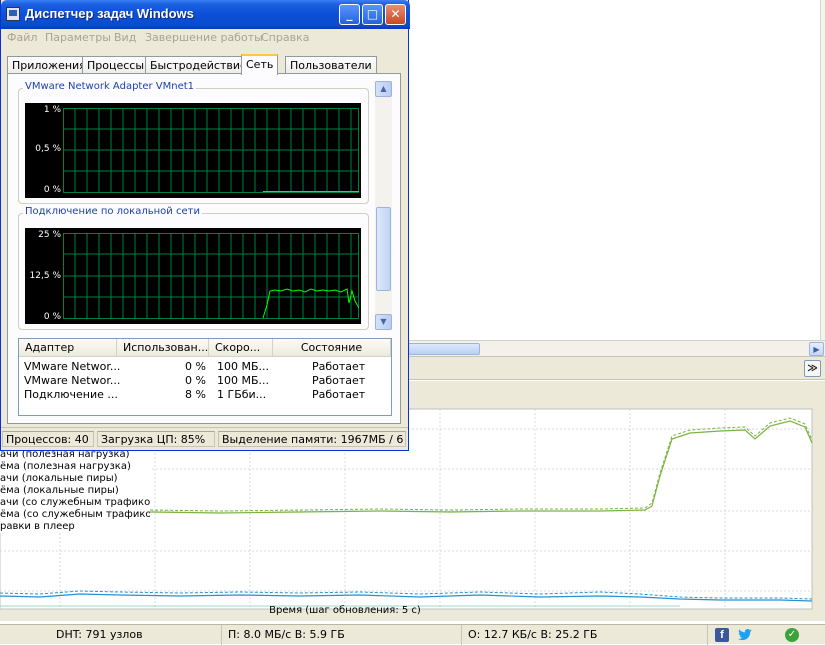 The height and width of the screenshot is (645, 825). I want to click on table-row: Подключение ... 8 % 1 ГБби... Работает, so click(205, 395).